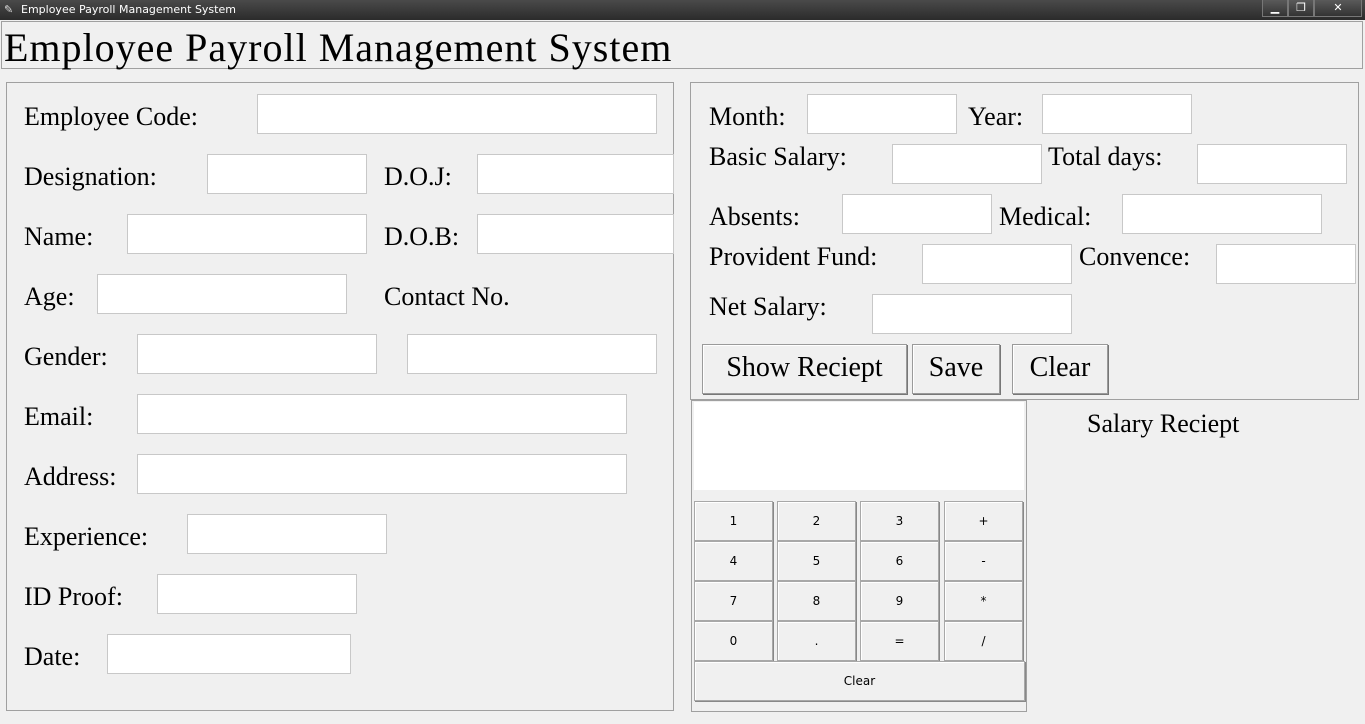 The width and height of the screenshot is (1365, 724). I want to click on gender-label: Gender:, so click(66, 356).